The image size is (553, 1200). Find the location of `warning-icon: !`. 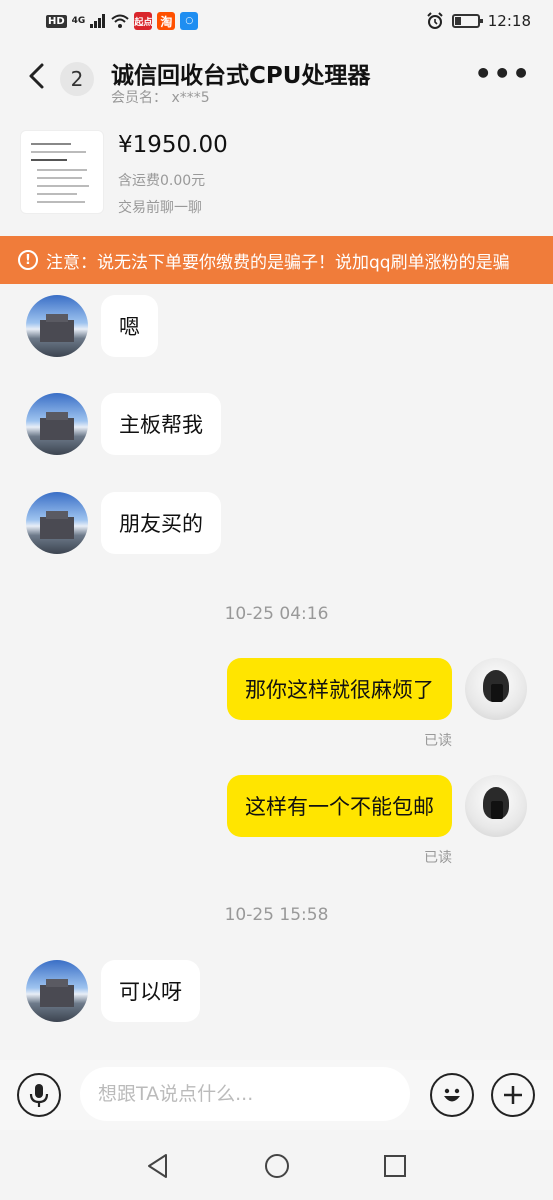

warning-icon: ! is located at coordinates (28, 260).